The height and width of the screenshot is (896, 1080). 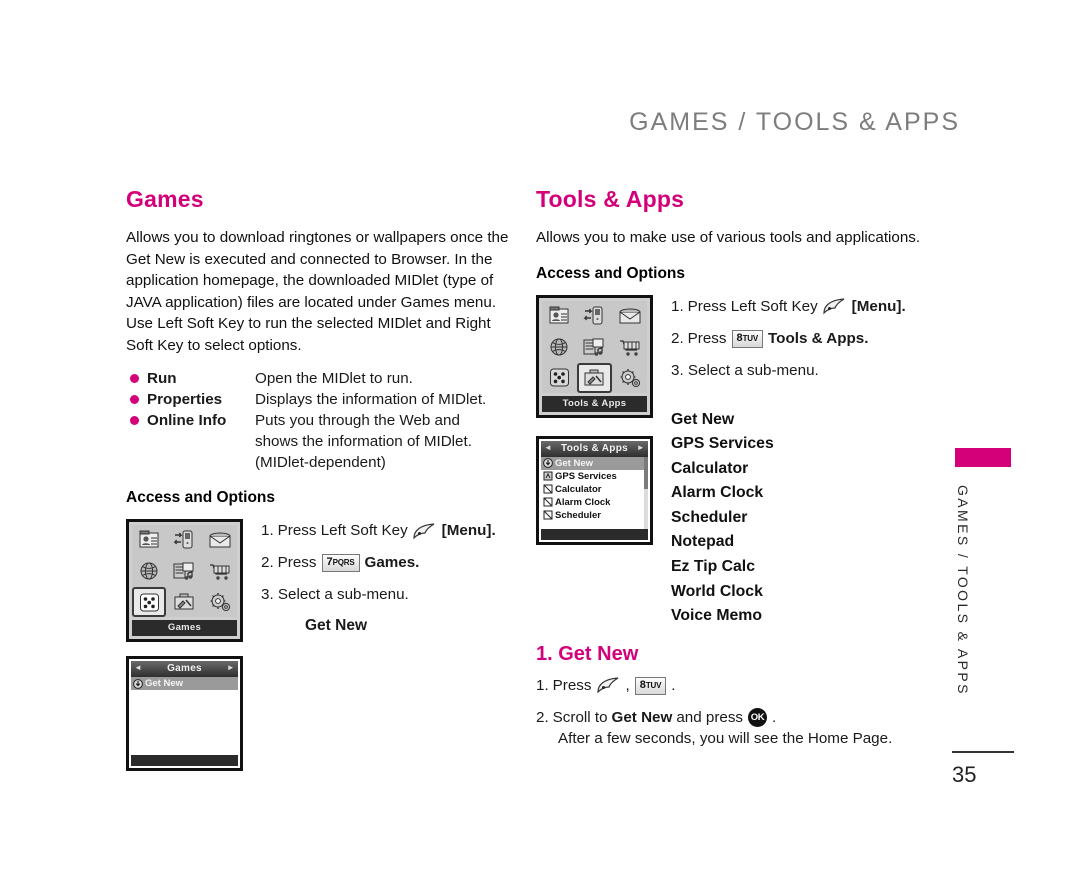 I want to click on phone-games-list-screenshot: ◄ Games ► Get New, so click(x=184, y=713).